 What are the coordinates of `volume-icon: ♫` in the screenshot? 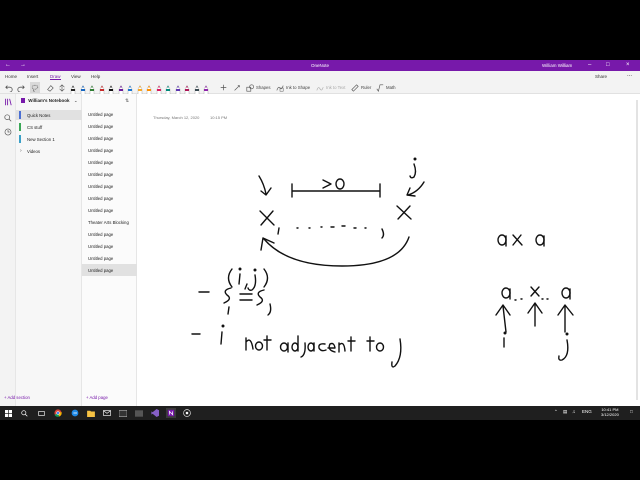 It's located at (573, 411).